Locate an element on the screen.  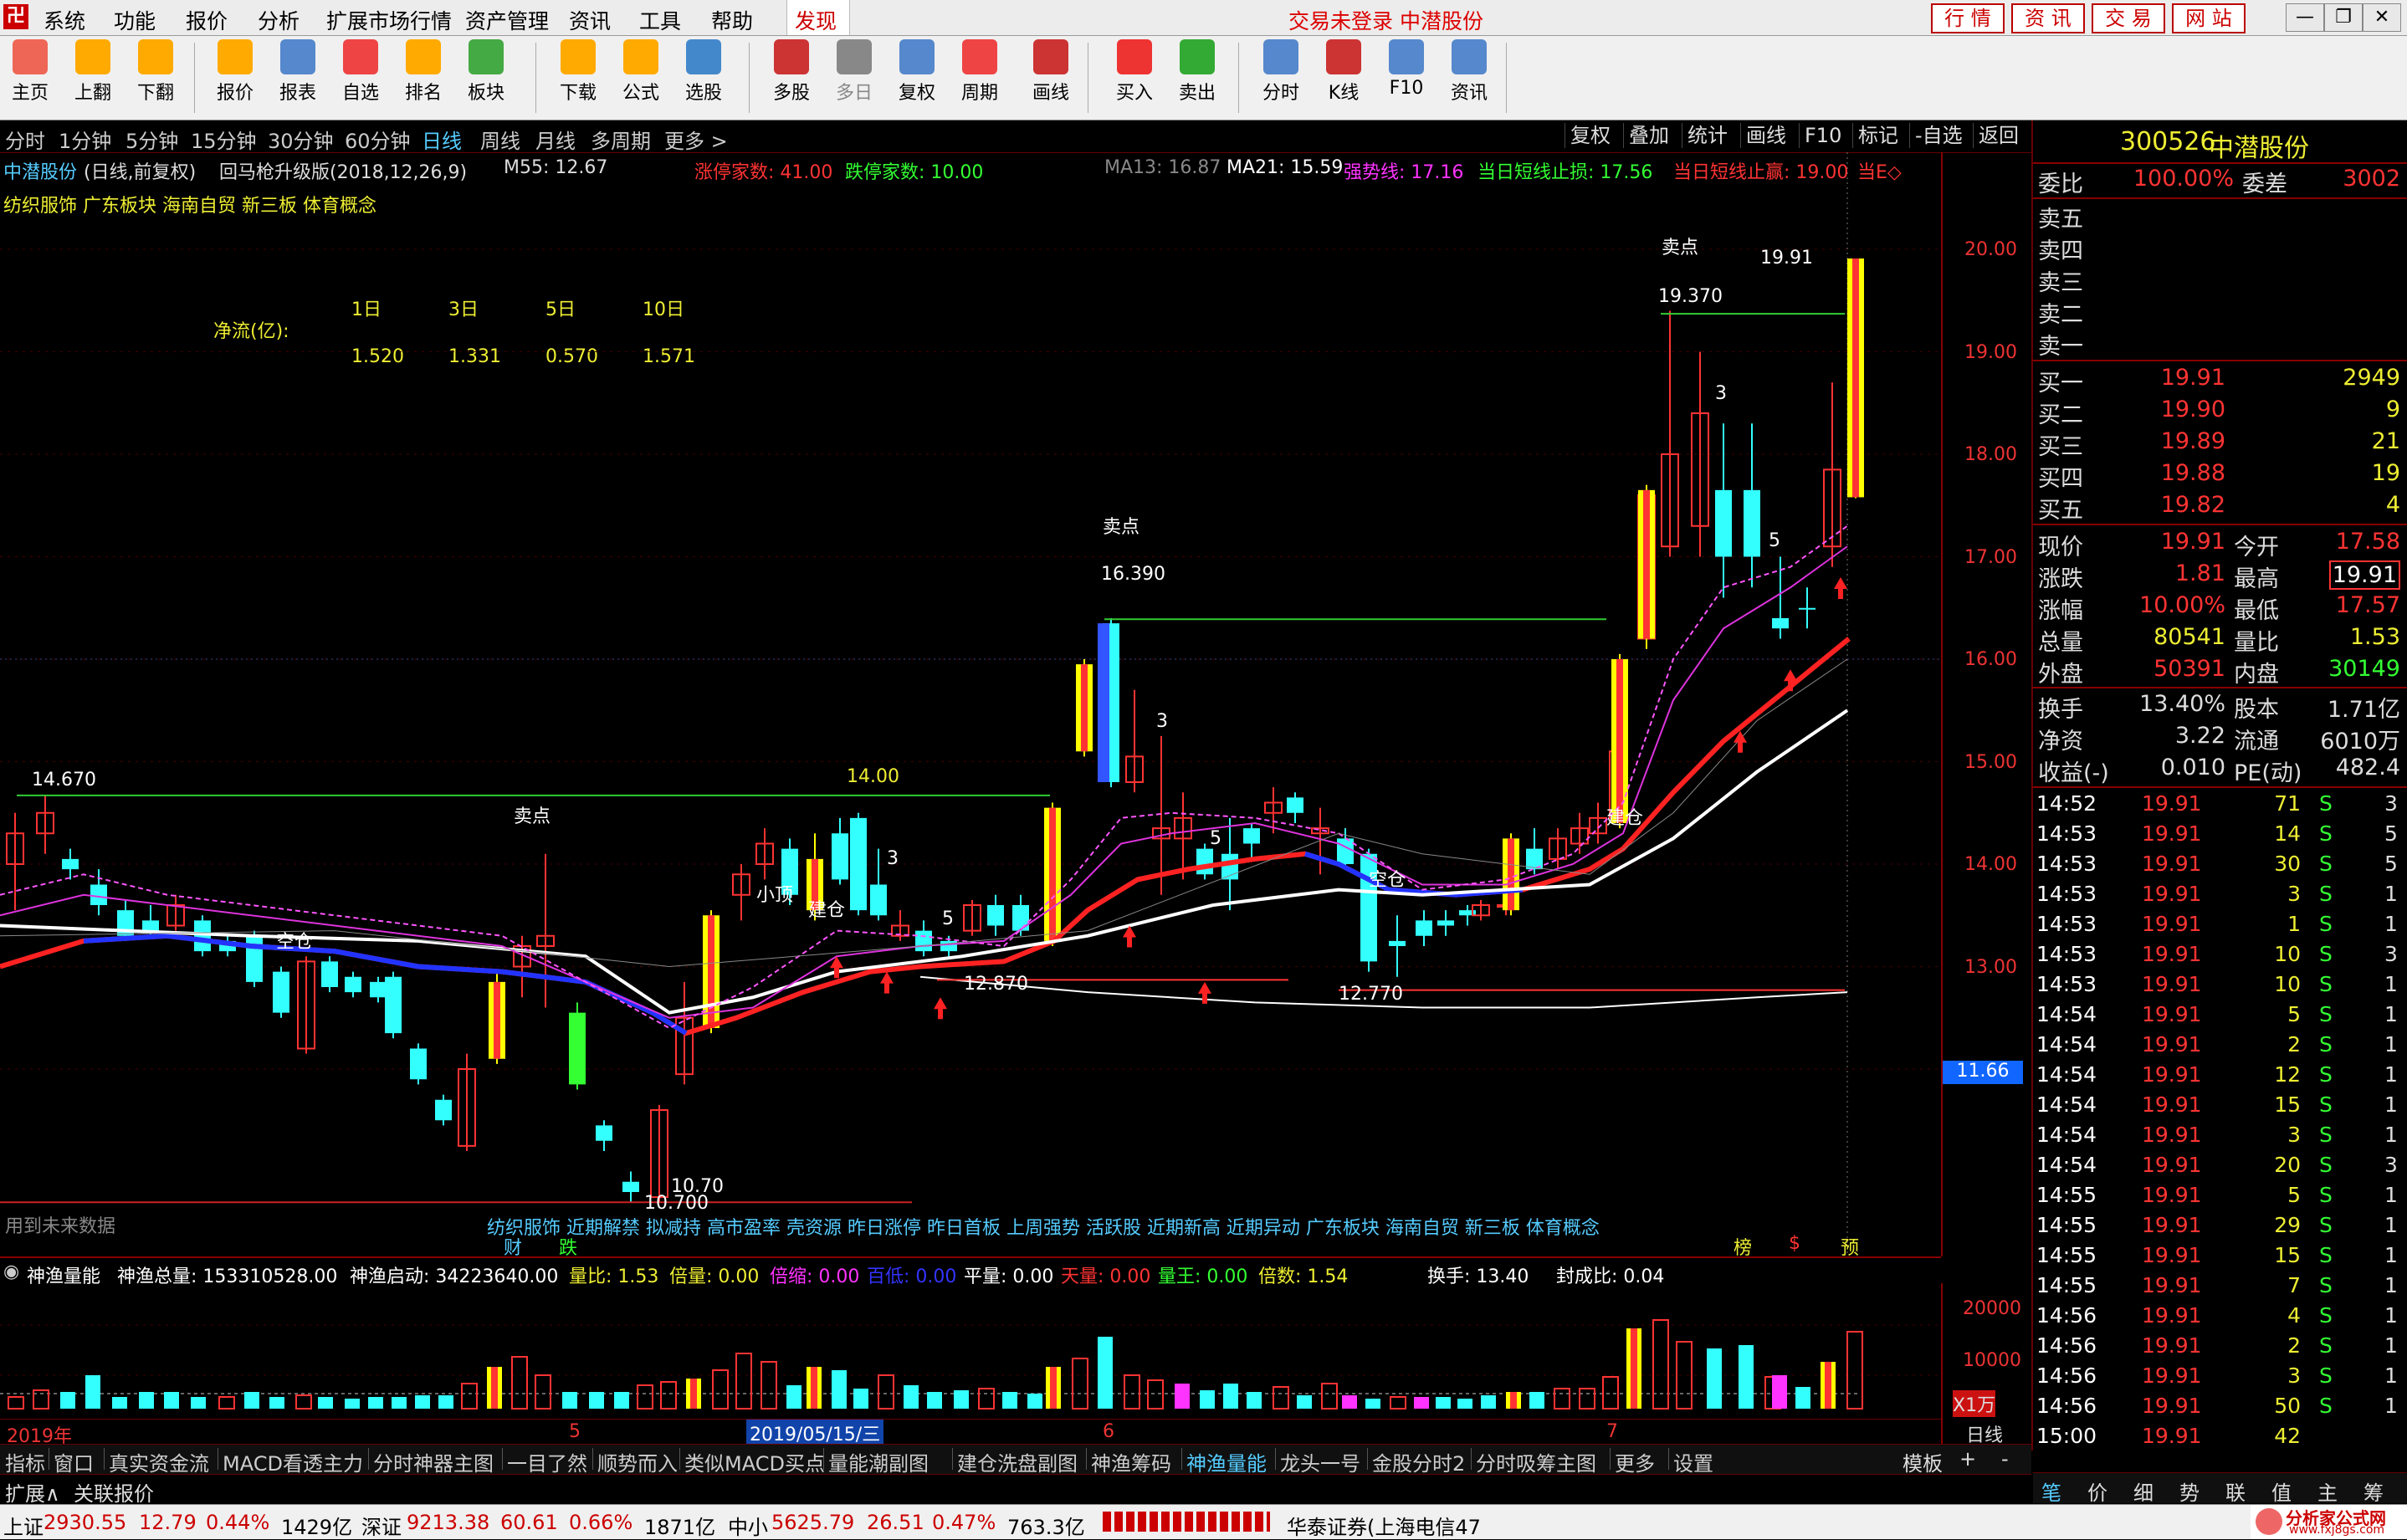
indicator-tab-6: 顺势而入 is located at coordinates (637, 1462).